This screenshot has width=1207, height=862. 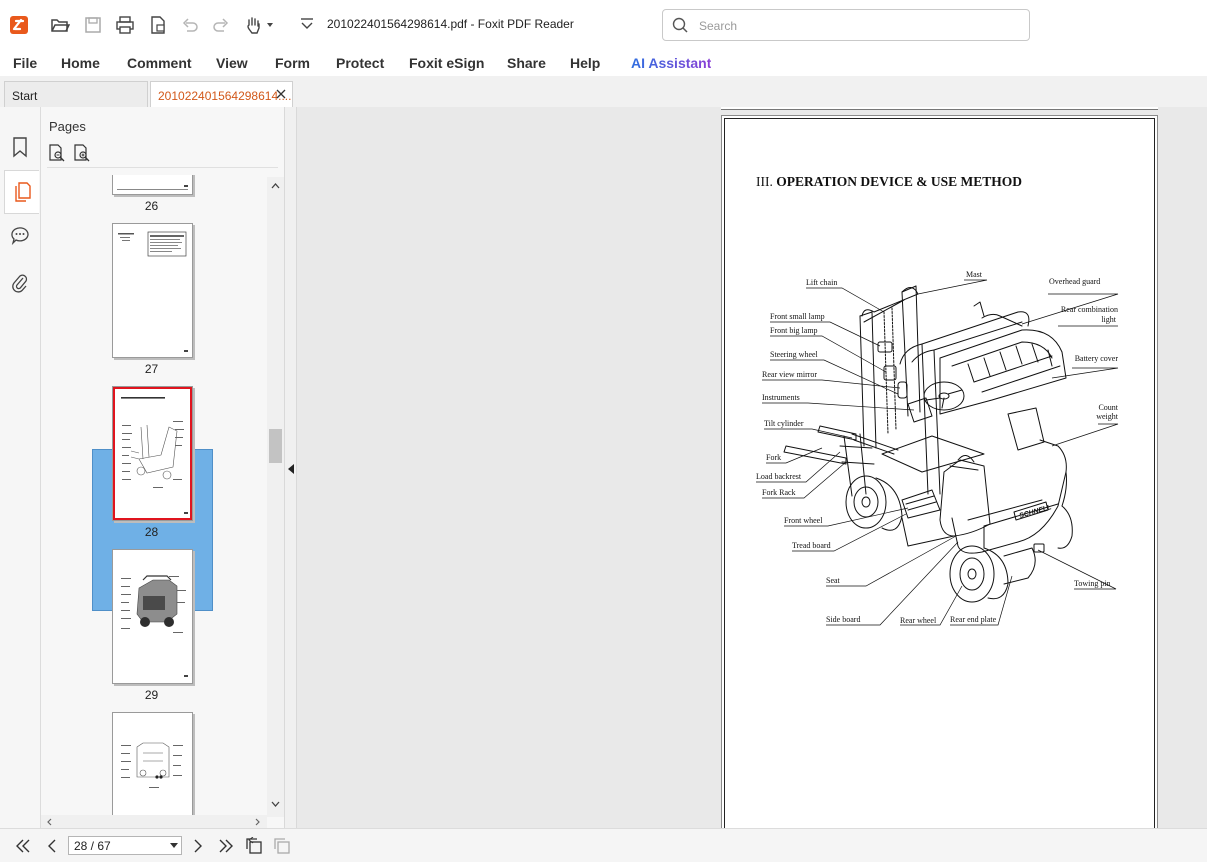 I want to click on label-load-backrest: Load backrest, so click(x=779, y=476).